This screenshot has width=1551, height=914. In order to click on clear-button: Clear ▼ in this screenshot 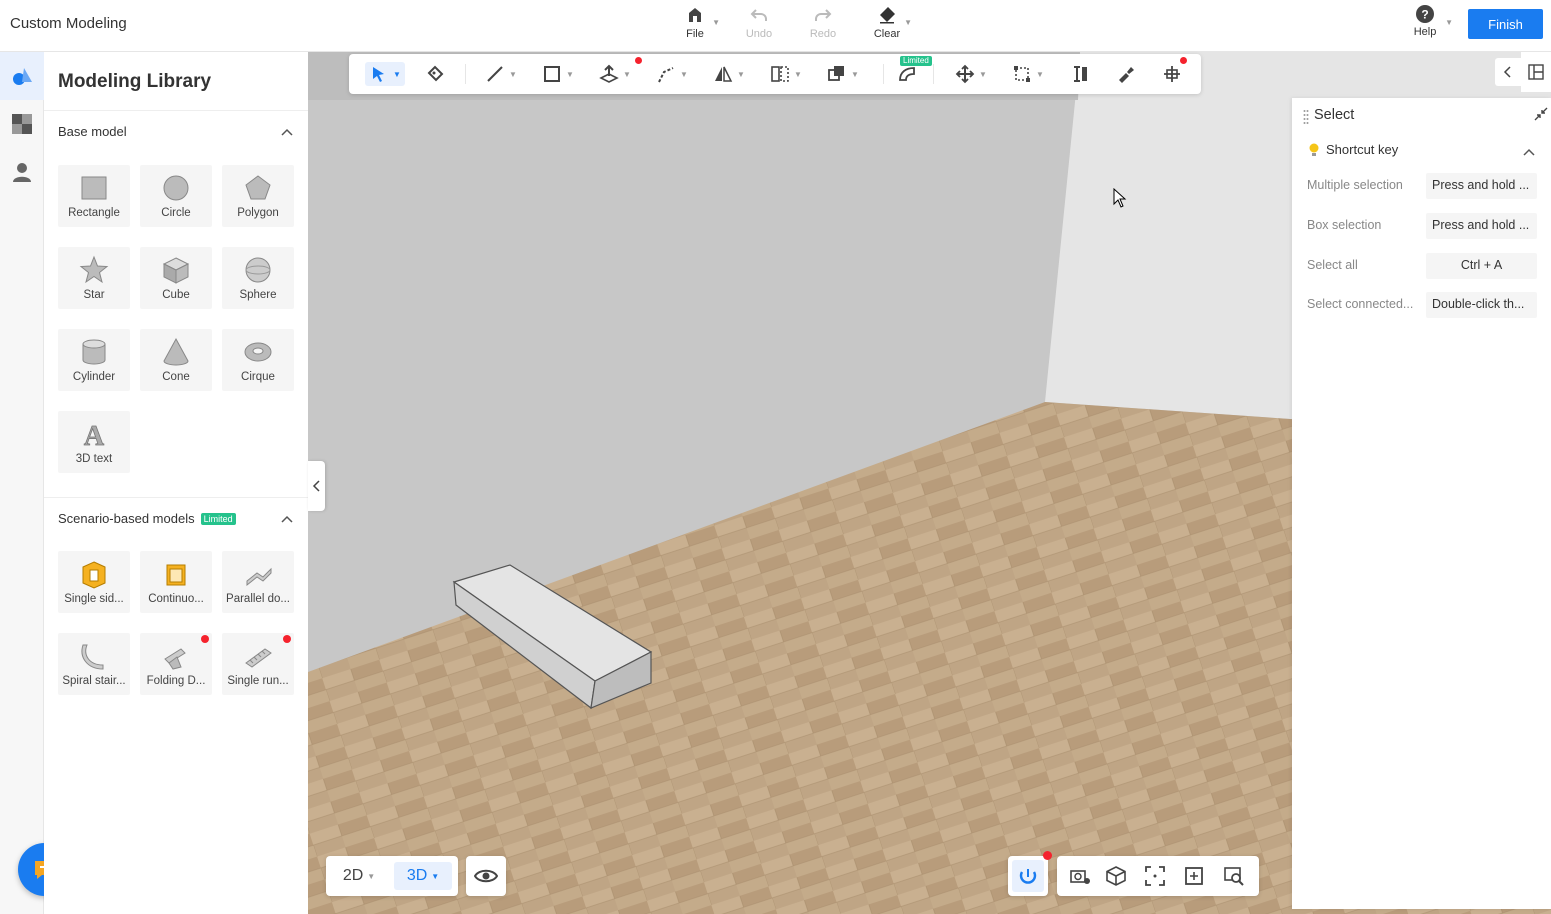, I will do `click(888, 22)`.